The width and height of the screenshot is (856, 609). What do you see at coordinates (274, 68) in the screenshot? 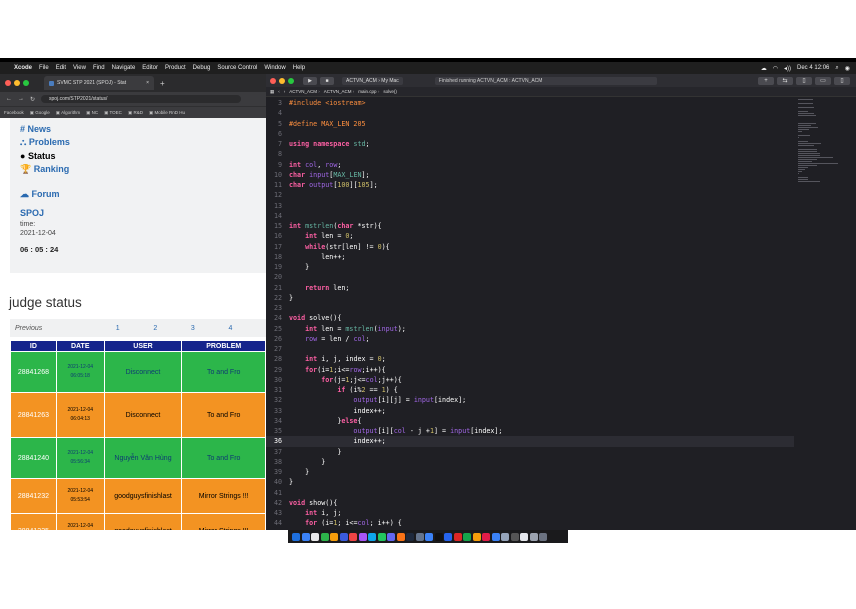
I see `menu-window: Window` at bounding box center [274, 68].